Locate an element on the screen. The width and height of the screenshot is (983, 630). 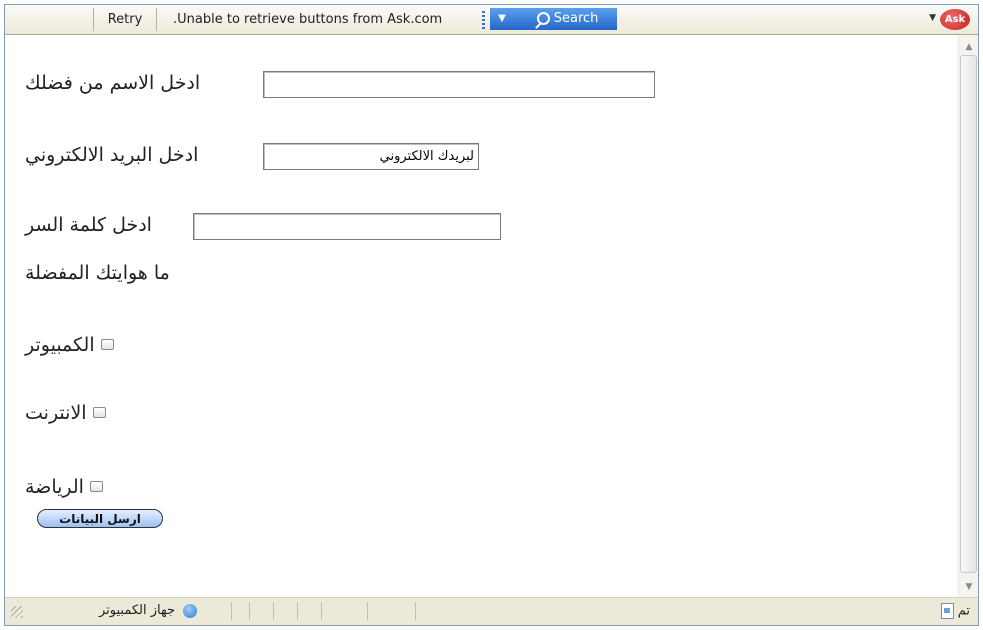
search-dropdown-button: ▼ is located at coordinates (502, 19).